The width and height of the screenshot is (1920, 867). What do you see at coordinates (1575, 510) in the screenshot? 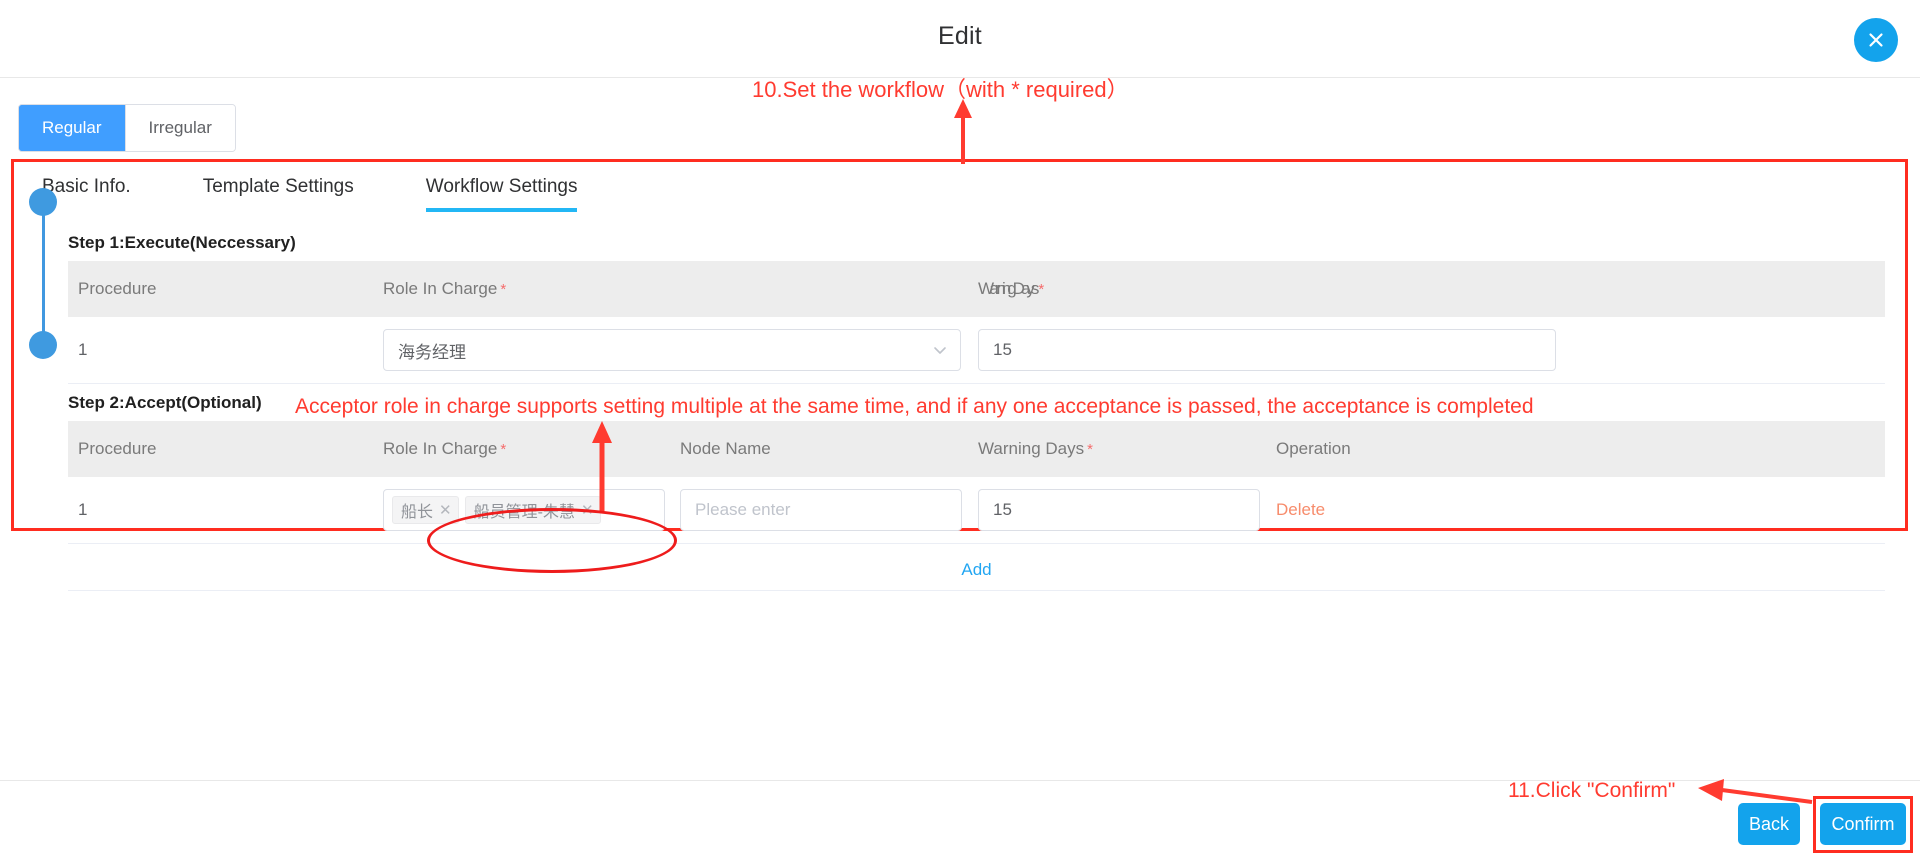
I see `step2-cell-operation: Delete` at bounding box center [1575, 510].